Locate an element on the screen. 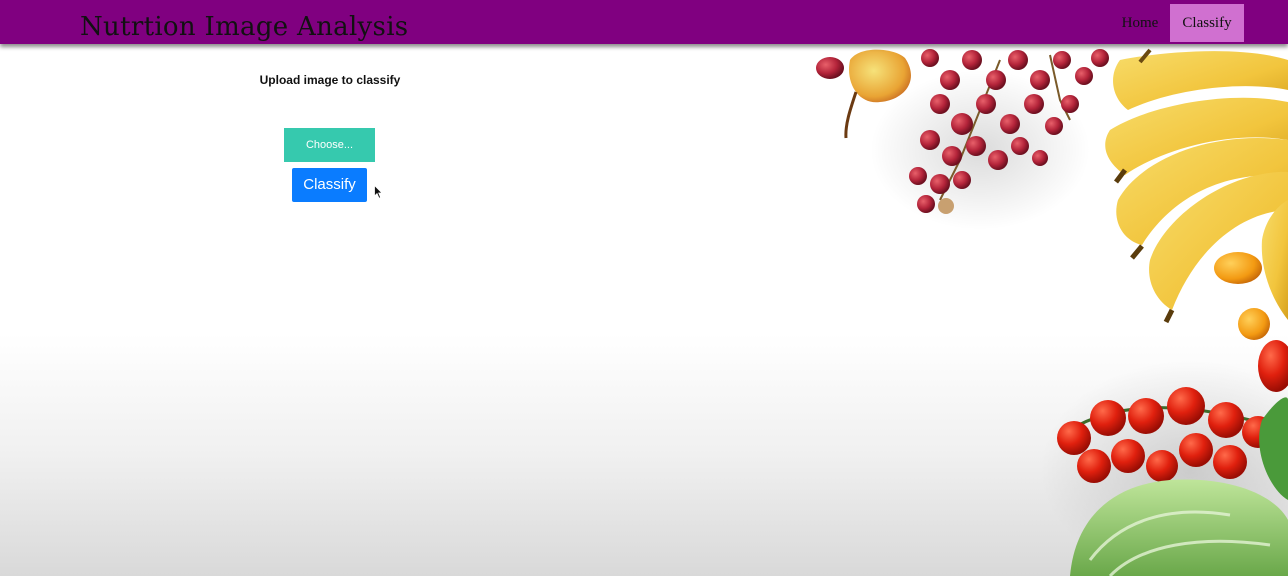 This screenshot has height=576, width=1288. upload-heading: Upload image to classify is located at coordinates (330, 80).